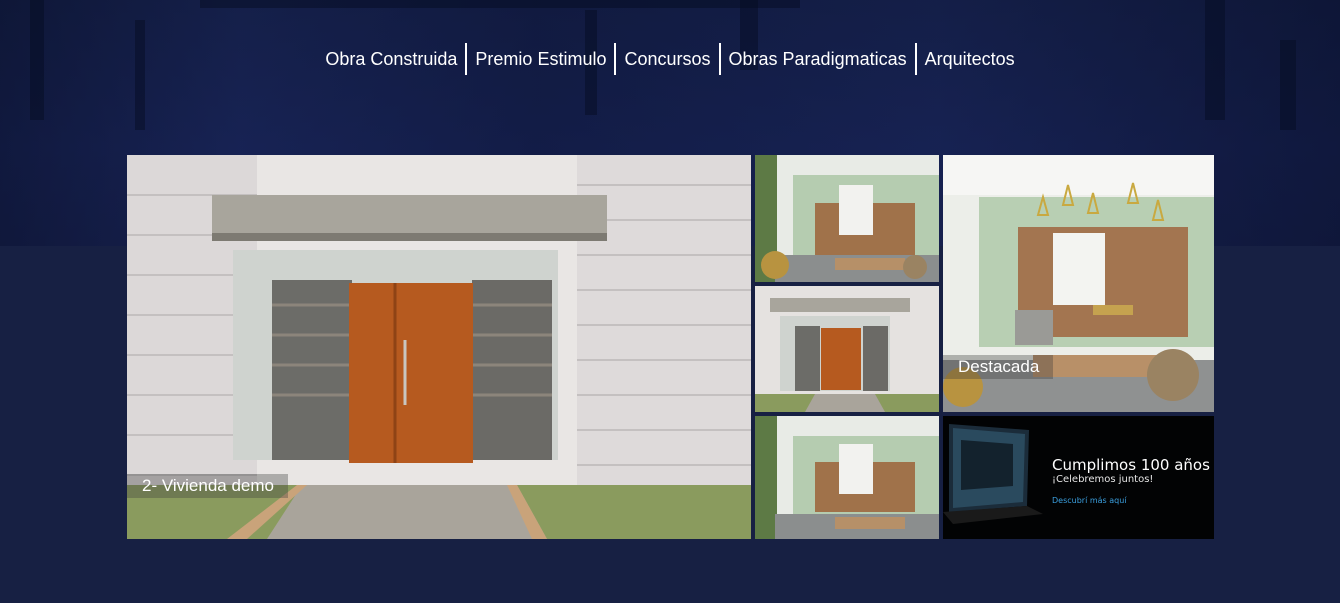 The height and width of the screenshot is (603, 1340). I want to click on nav-concursos: Concursos, so click(668, 59).